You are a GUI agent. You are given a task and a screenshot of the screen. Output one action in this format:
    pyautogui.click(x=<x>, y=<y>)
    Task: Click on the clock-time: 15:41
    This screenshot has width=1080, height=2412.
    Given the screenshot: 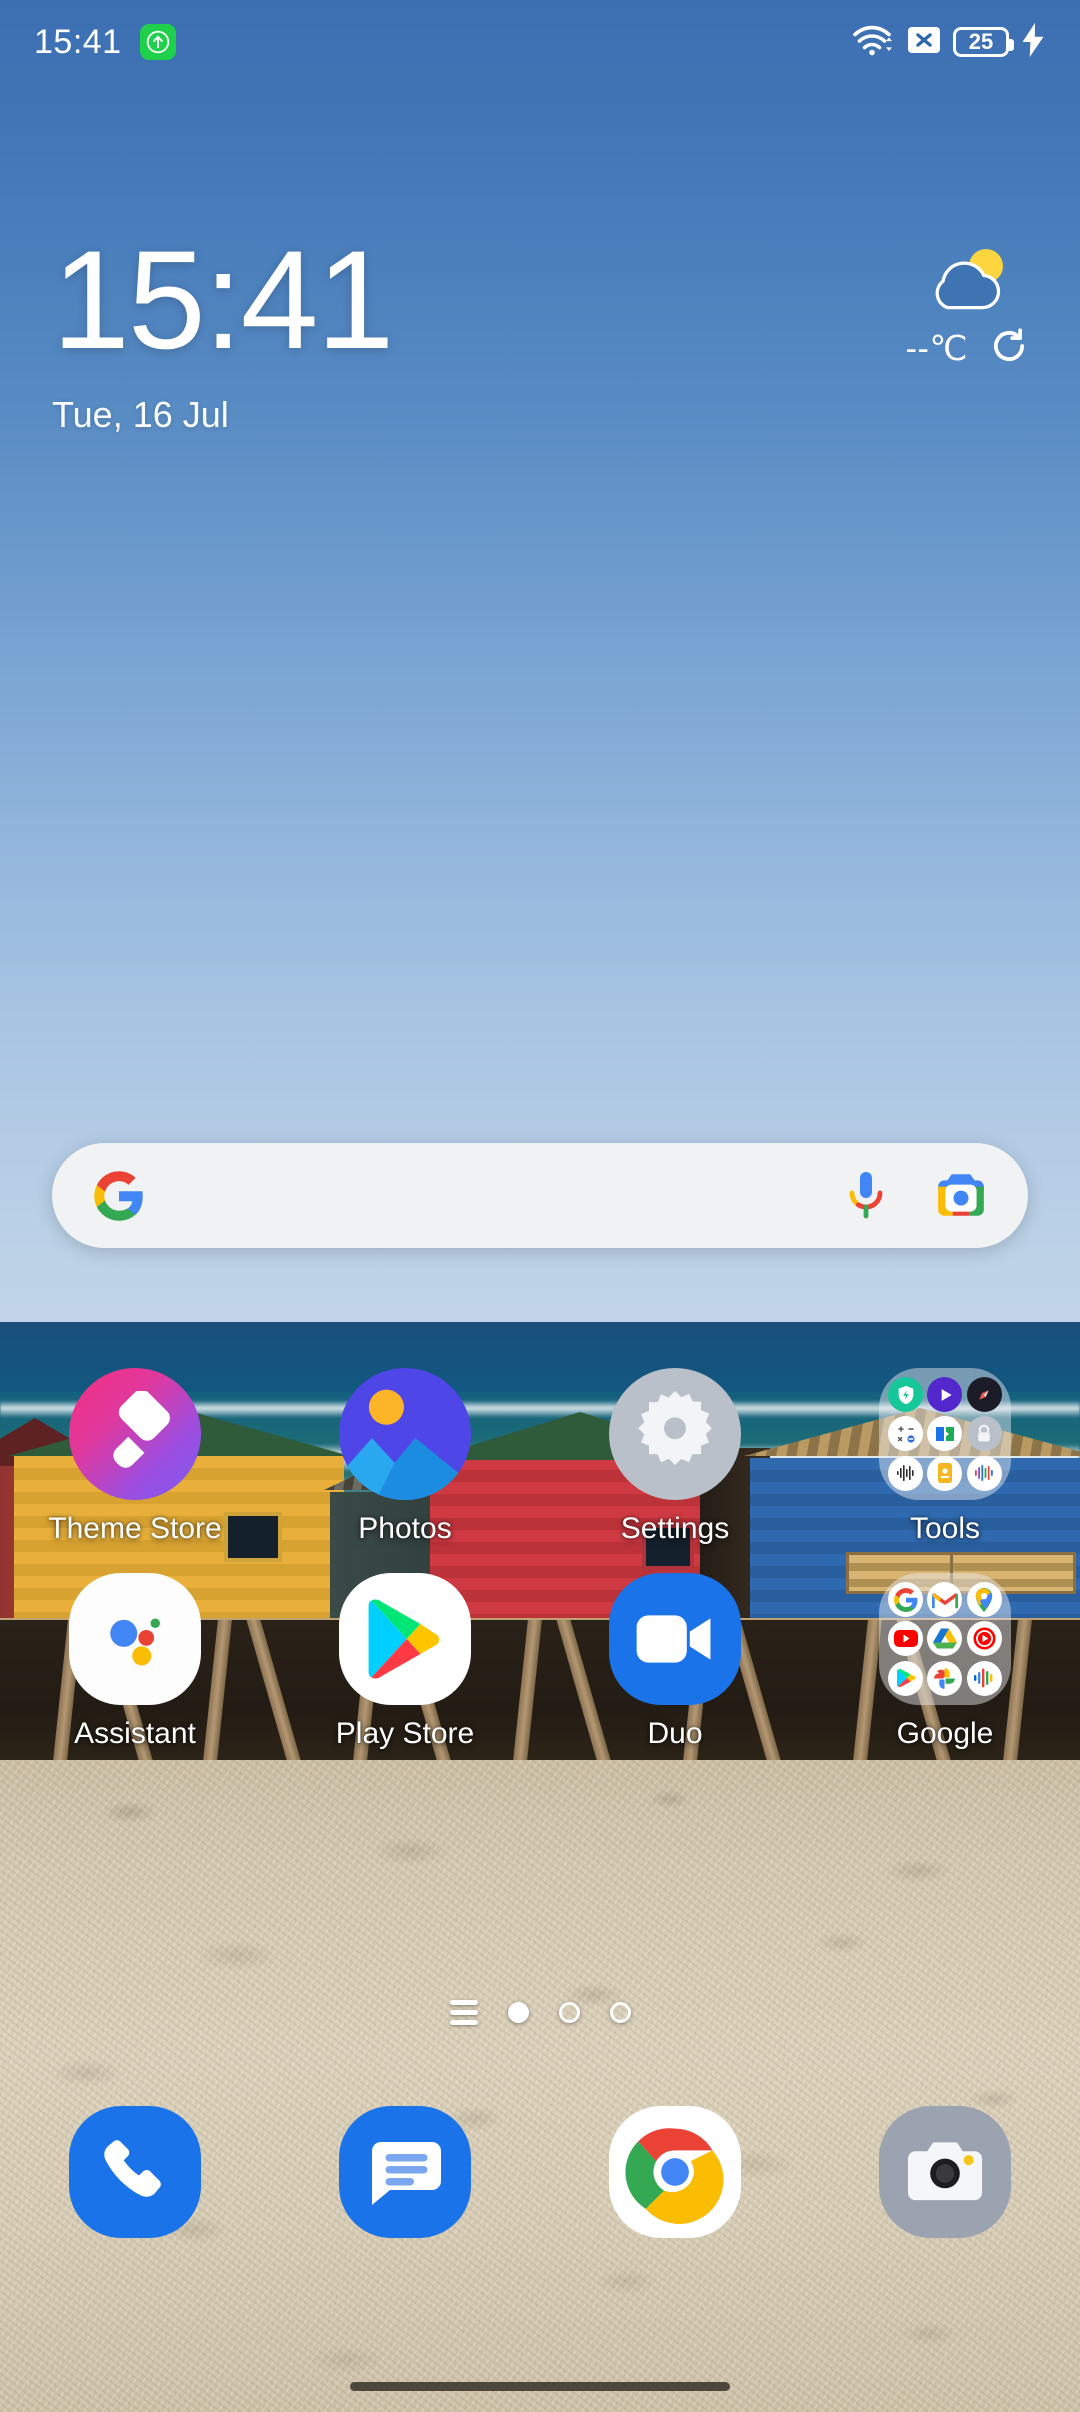 What is the action you would take?
    pyautogui.click(x=223, y=299)
    